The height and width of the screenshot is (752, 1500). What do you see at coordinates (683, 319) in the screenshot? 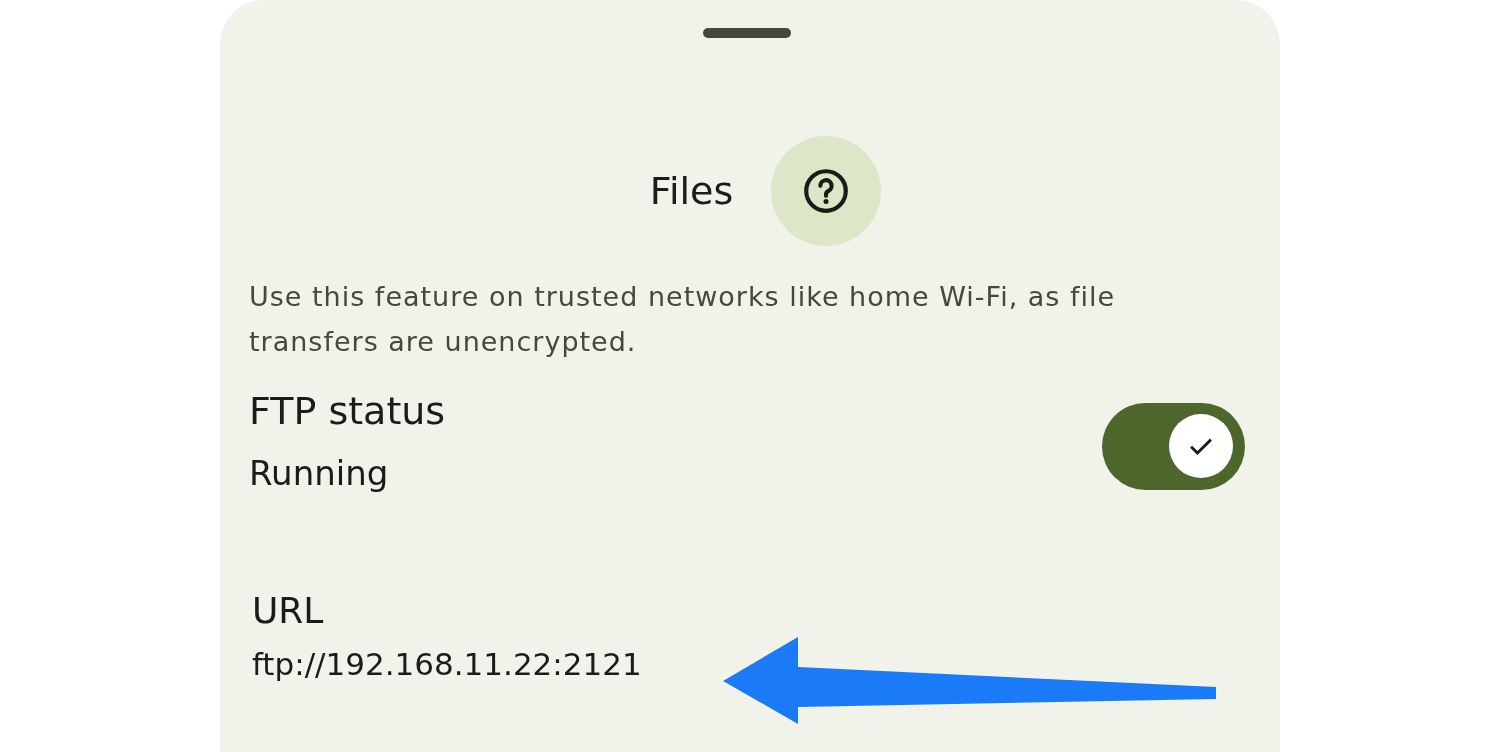
I see `description-text: Use this feature on trusted networks like home Wi-Fi, as file transfers are unencrypted.` at bounding box center [683, 319].